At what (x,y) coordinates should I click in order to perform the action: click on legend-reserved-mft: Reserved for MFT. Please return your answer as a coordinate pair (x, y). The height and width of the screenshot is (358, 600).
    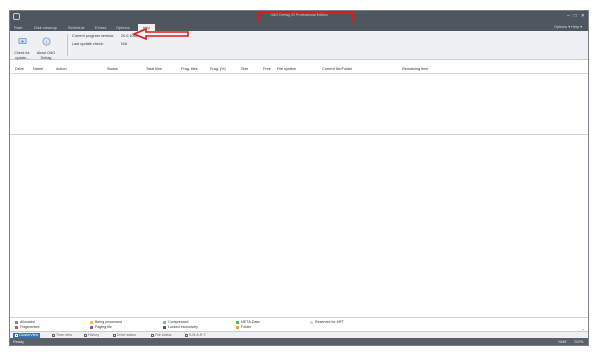
    Looking at the image, I should click on (327, 322).